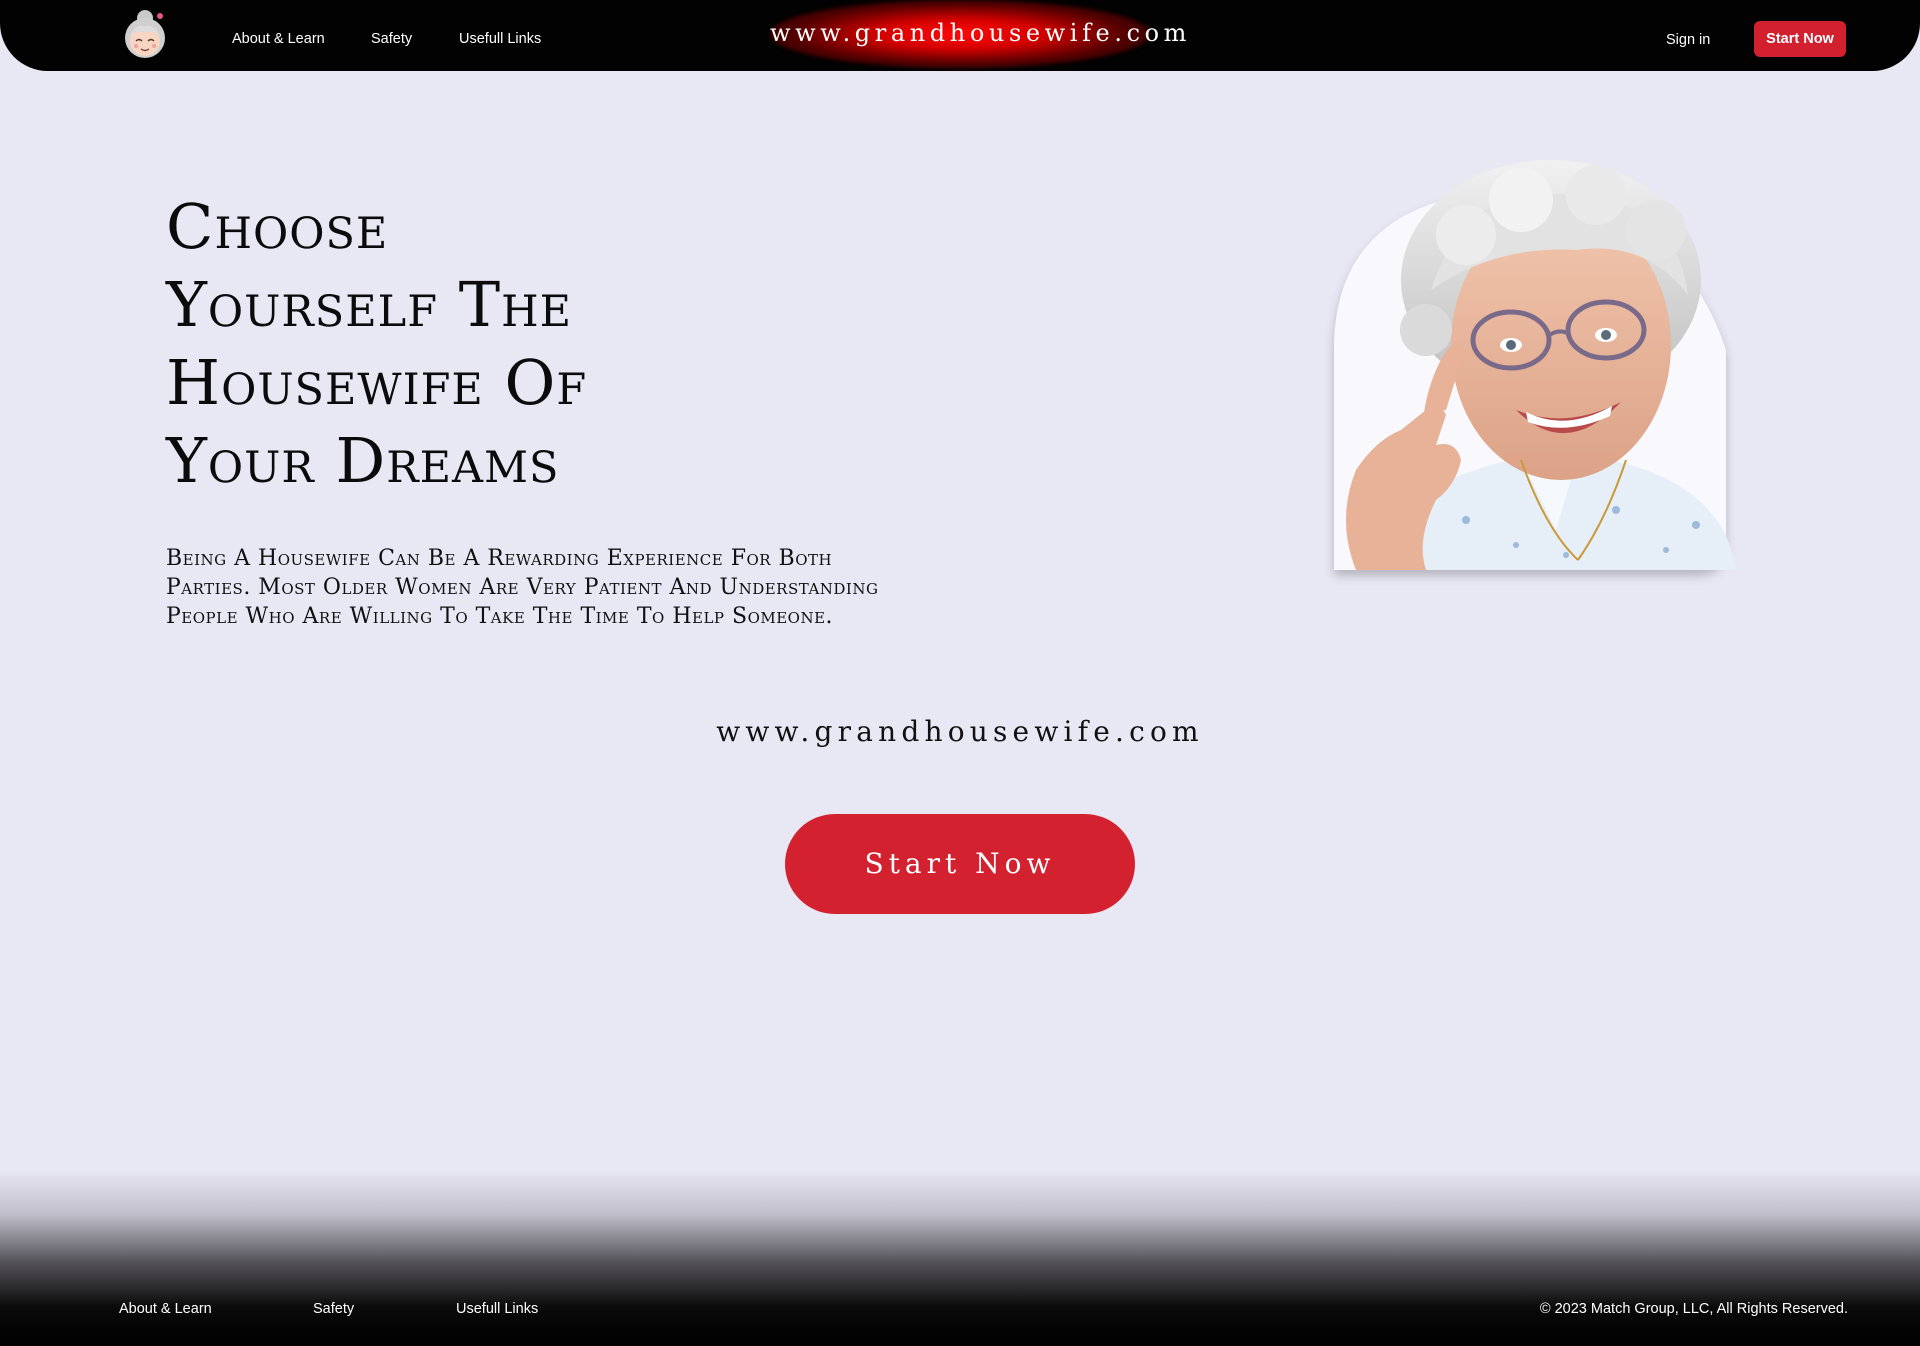 This screenshot has width=1920, height=1346. What do you see at coordinates (960, 1258) in the screenshot?
I see `footer-gradient` at bounding box center [960, 1258].